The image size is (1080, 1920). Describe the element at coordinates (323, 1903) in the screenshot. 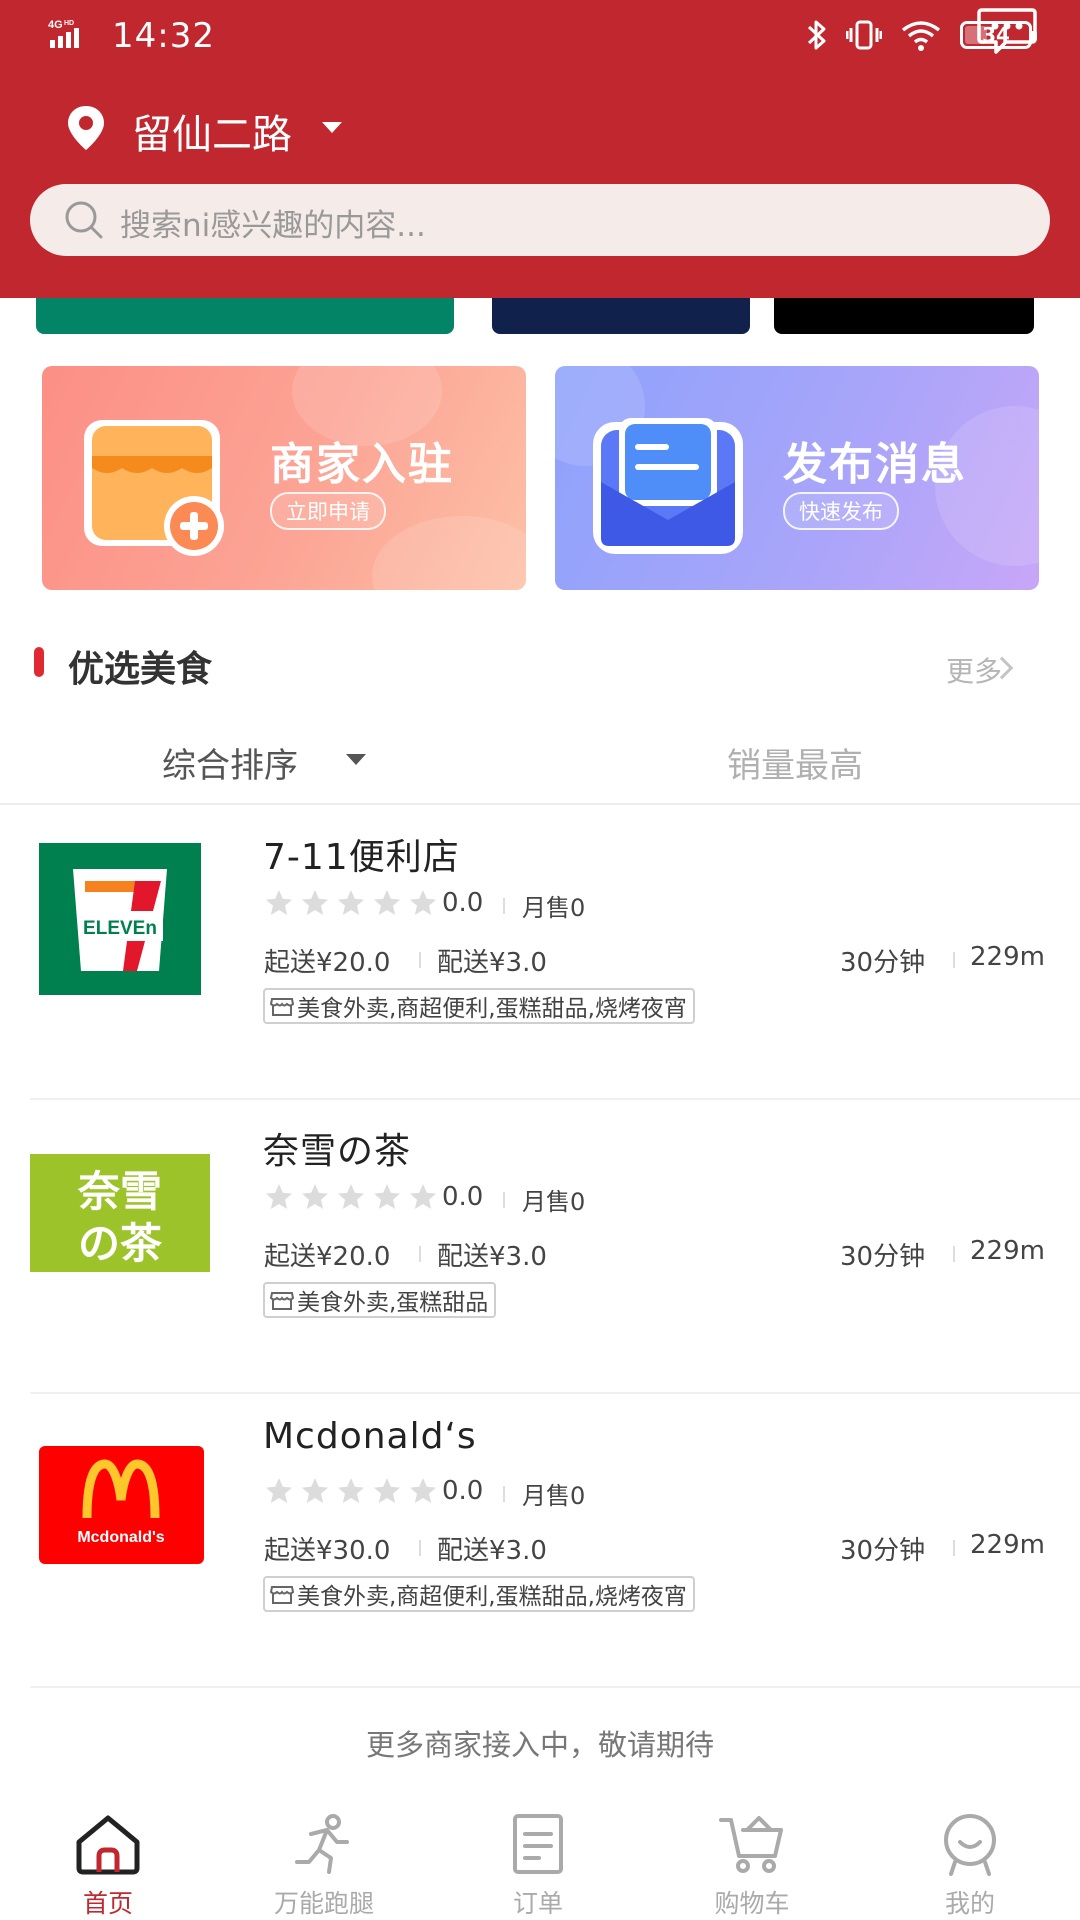

I see `nav-label: 万能跑腿` at that location.